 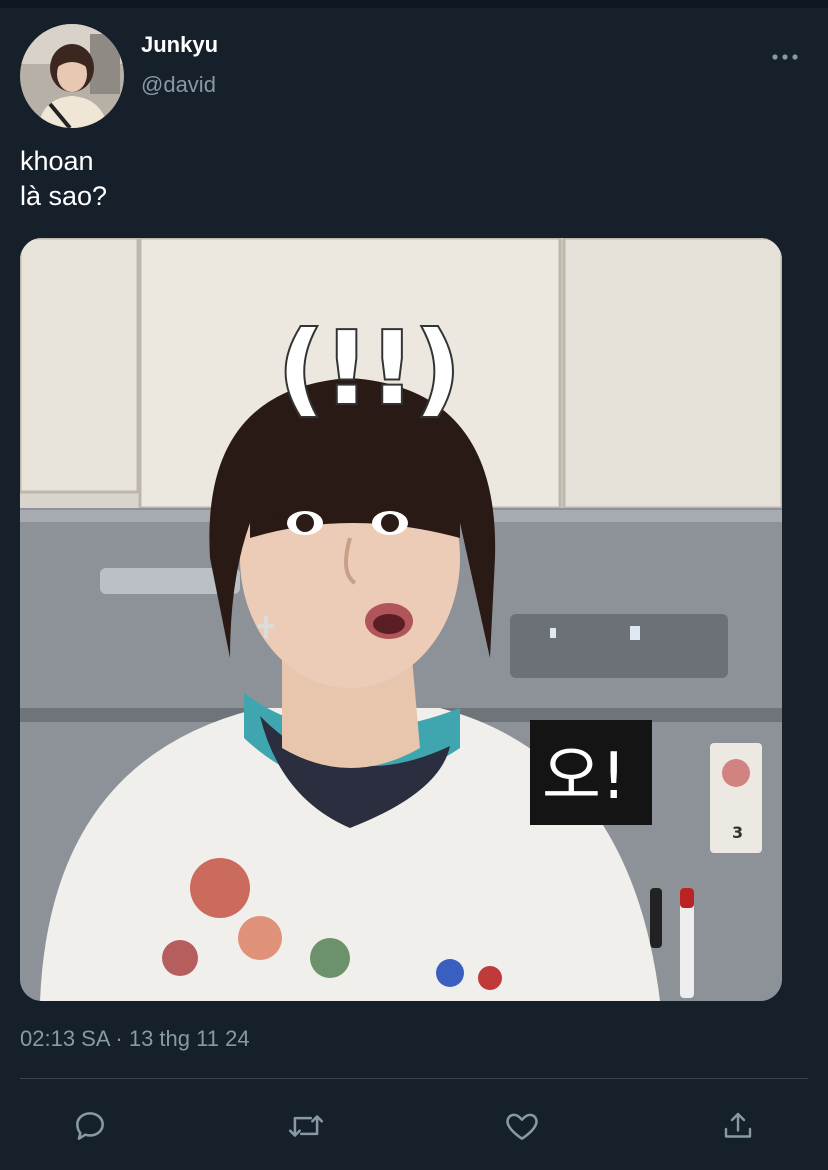 What do you see at coordinates (179, 45) in the screenshot?
I see `display-name: Junkyu` at bounding box center [179, 45].